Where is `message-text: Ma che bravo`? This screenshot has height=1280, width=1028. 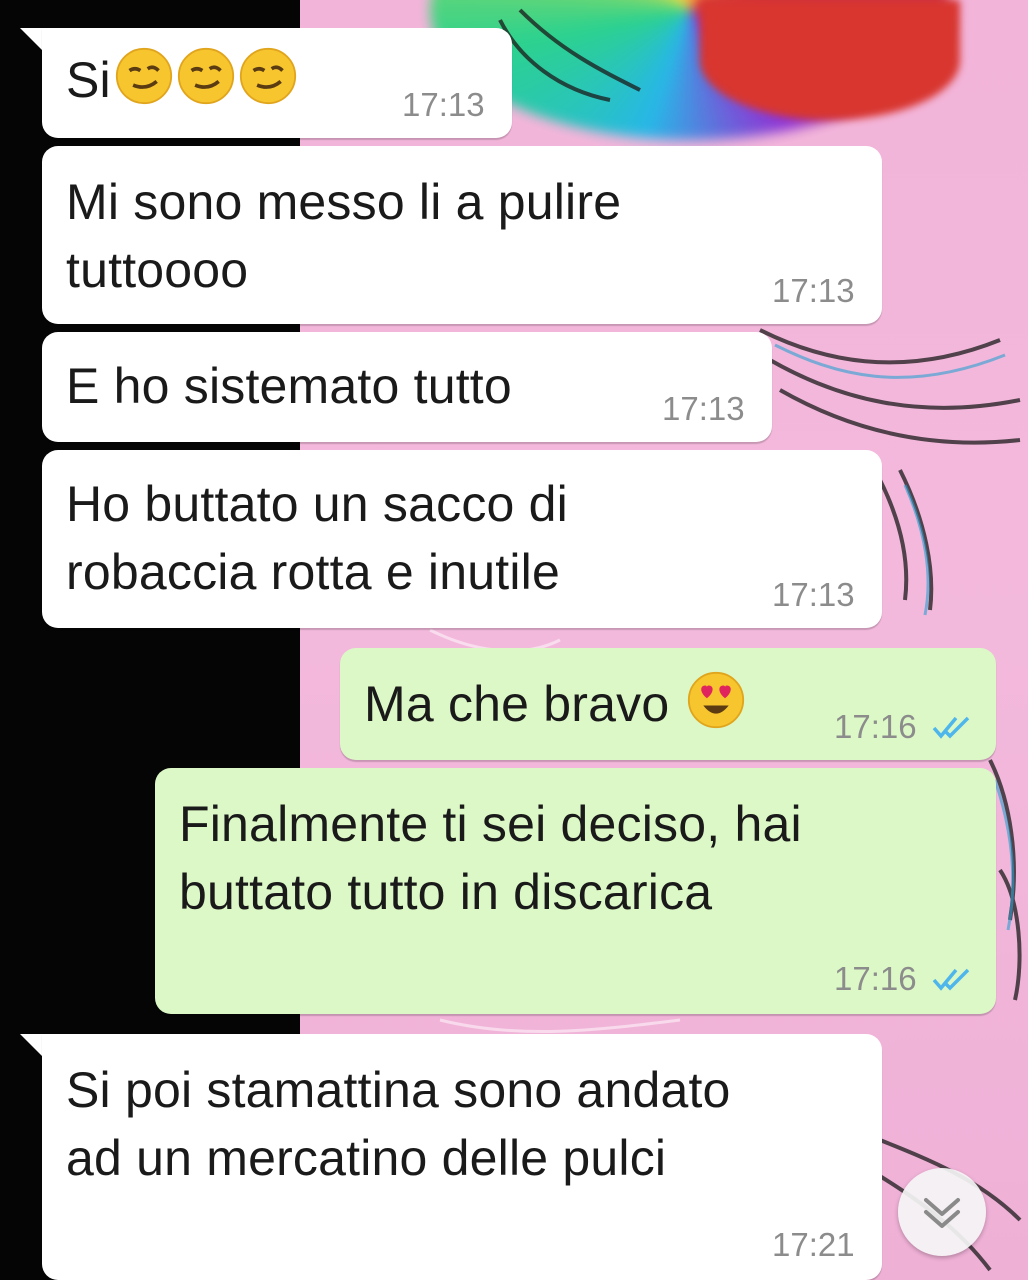
message-text: Ma che bravo is located at coordinates (554, 704).